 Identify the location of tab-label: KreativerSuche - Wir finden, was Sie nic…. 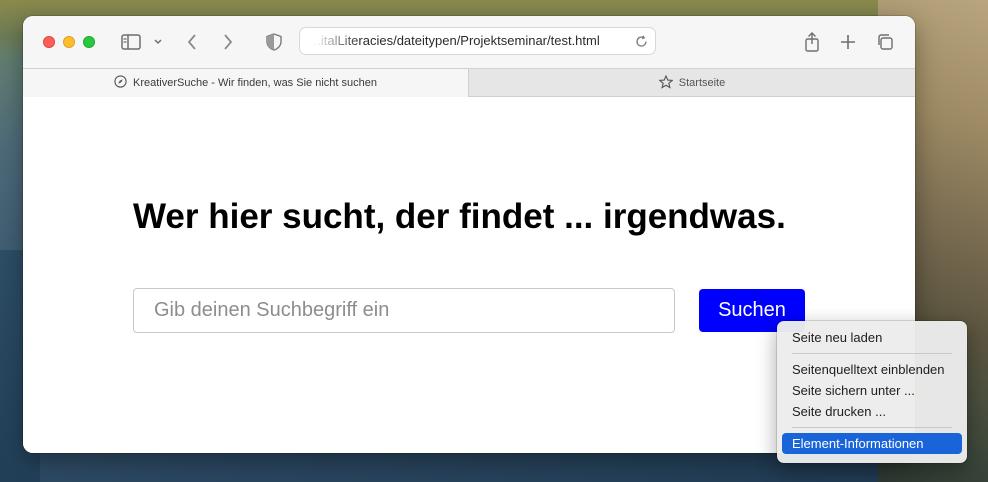
(255, 83).